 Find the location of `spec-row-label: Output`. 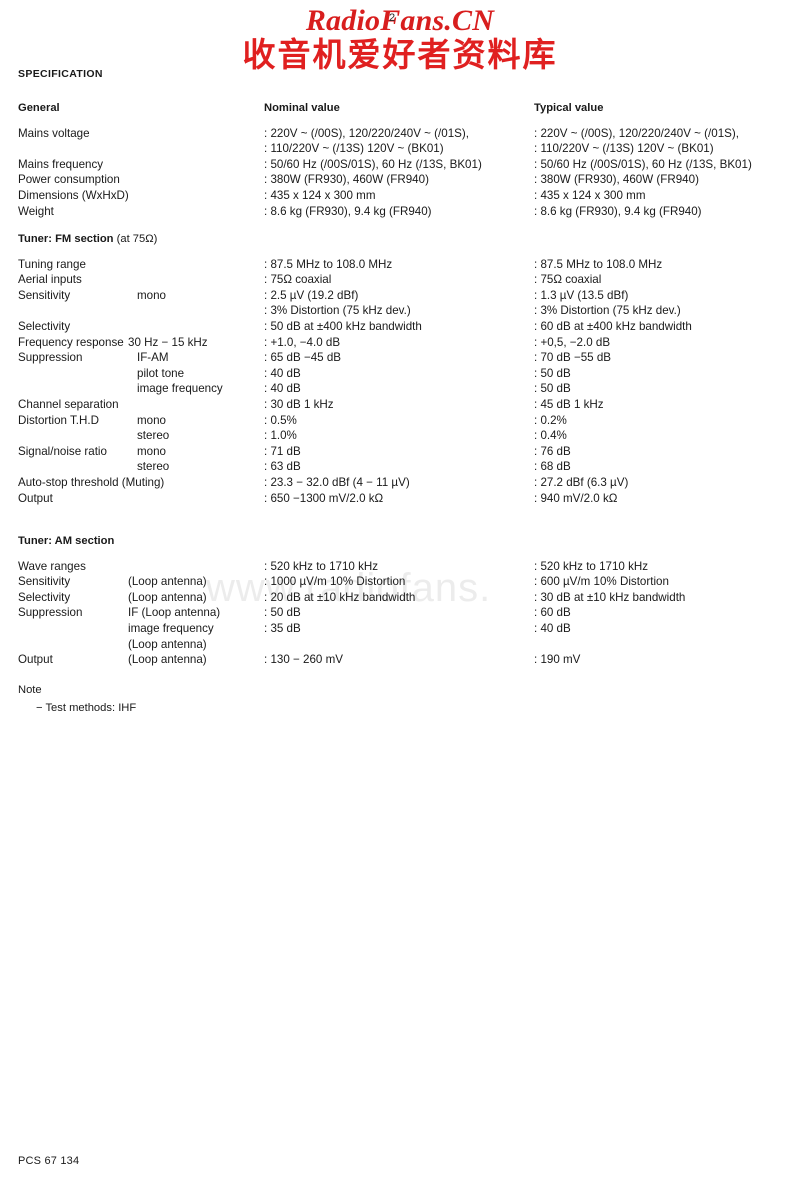

spec-row-label: Output is located at coordinates (35, 498).